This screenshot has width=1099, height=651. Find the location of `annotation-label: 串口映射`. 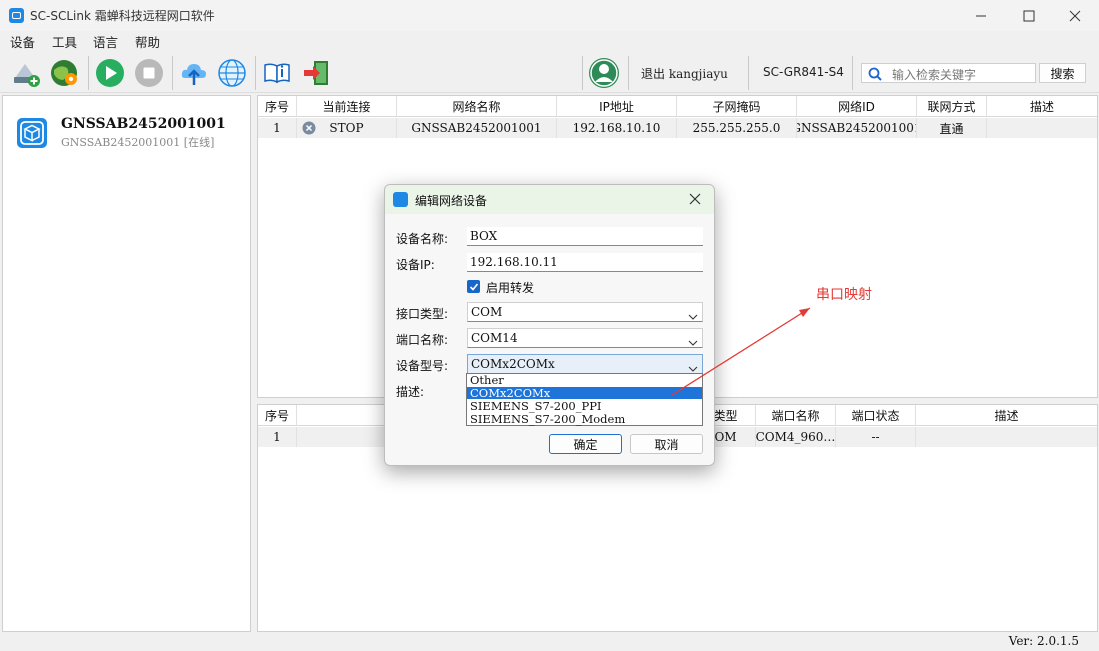

annotation-label: 串口映射 is located at coordinates (844, 295).